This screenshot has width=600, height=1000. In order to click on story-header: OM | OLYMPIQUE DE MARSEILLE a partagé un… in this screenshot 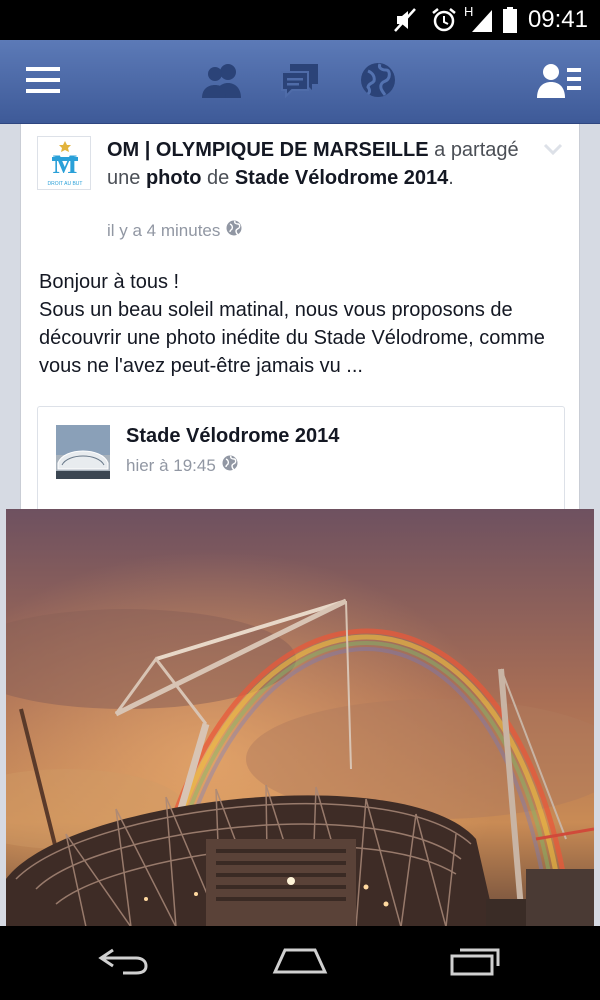, I will do `click(327, 164)`.